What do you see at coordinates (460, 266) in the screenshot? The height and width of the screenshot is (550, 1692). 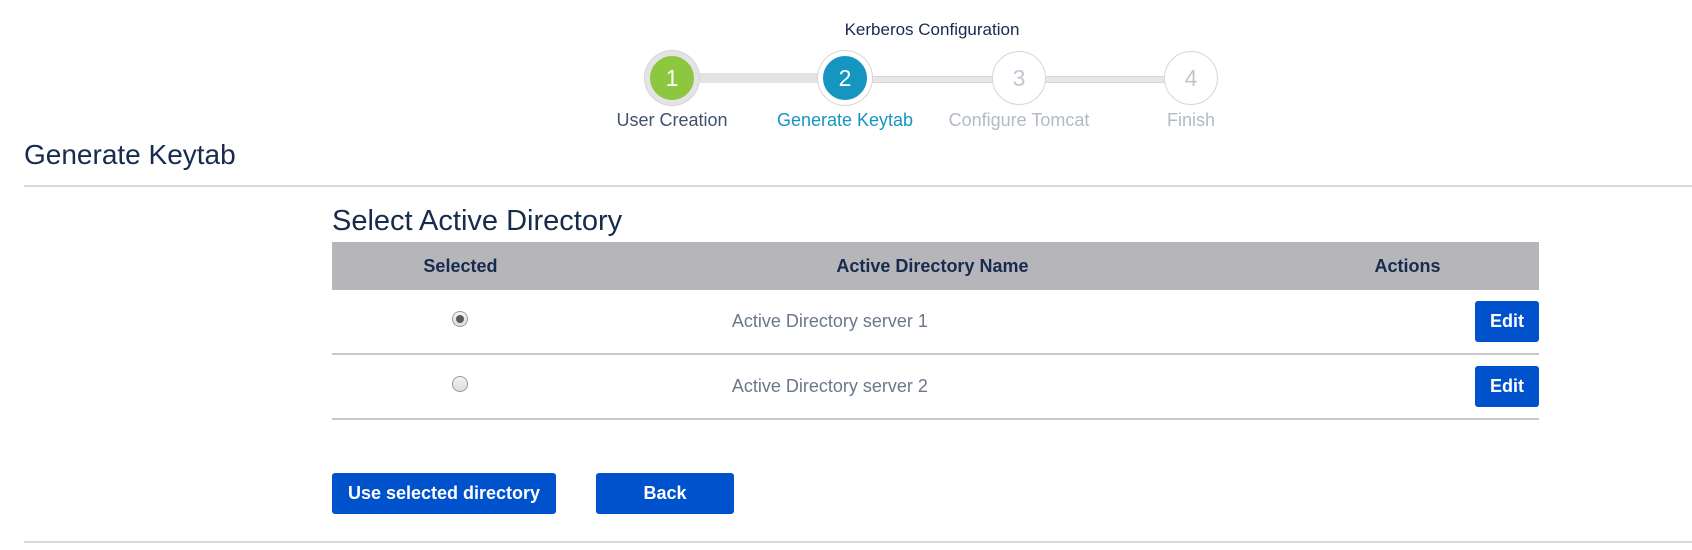 I see `header-selected: Selected` at bounding box center [460, 266].